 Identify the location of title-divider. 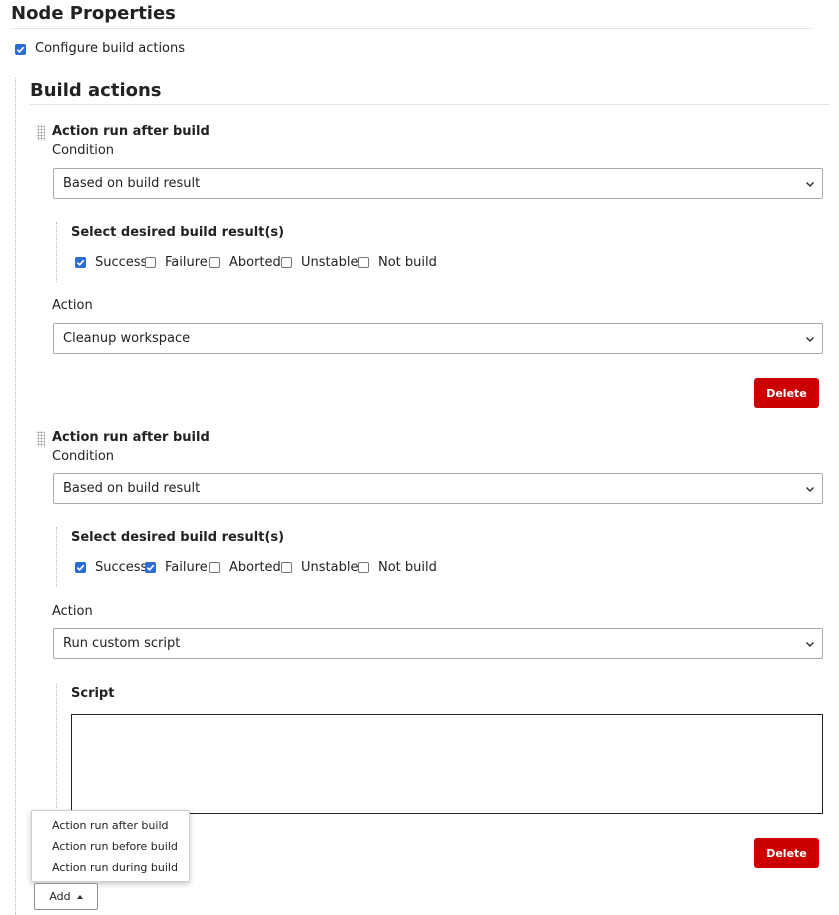
(411, 28).